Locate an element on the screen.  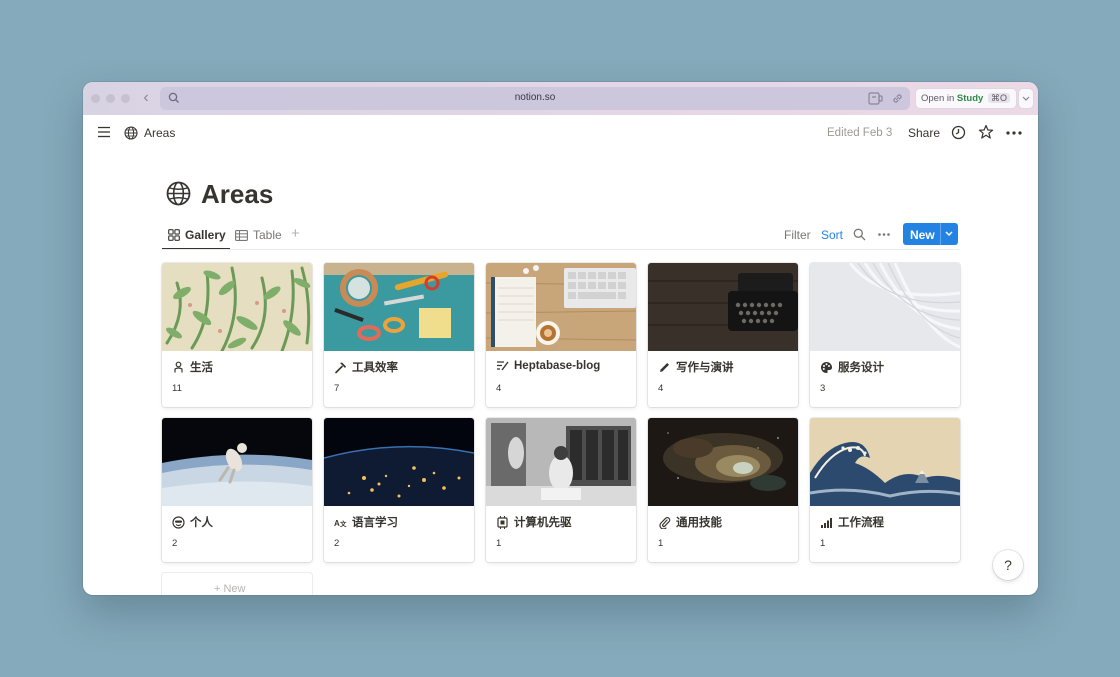
star-icon is located at coordinates (986, 132).